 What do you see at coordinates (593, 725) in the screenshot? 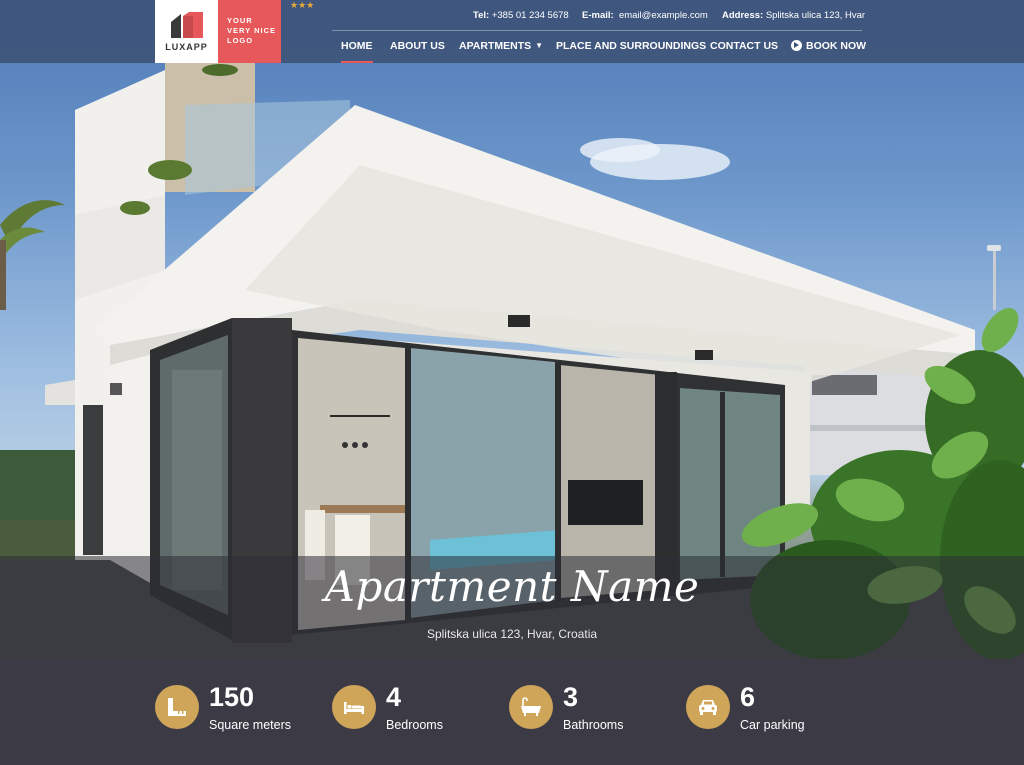
I see `stat-label: Bathrooms` at bounding box center [593, 725].